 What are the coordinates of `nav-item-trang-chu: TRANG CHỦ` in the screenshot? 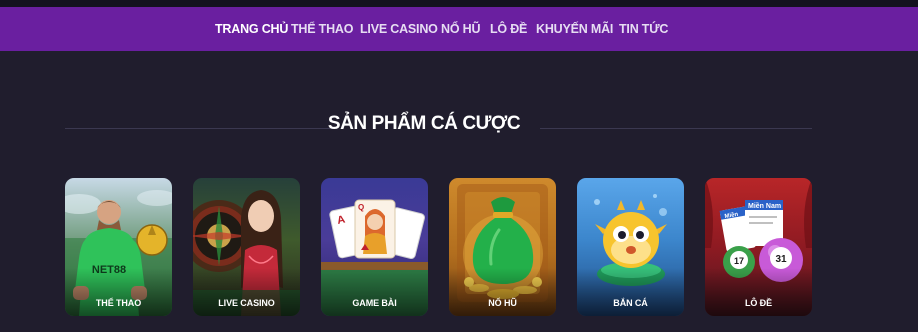 It's located at (251, 29).